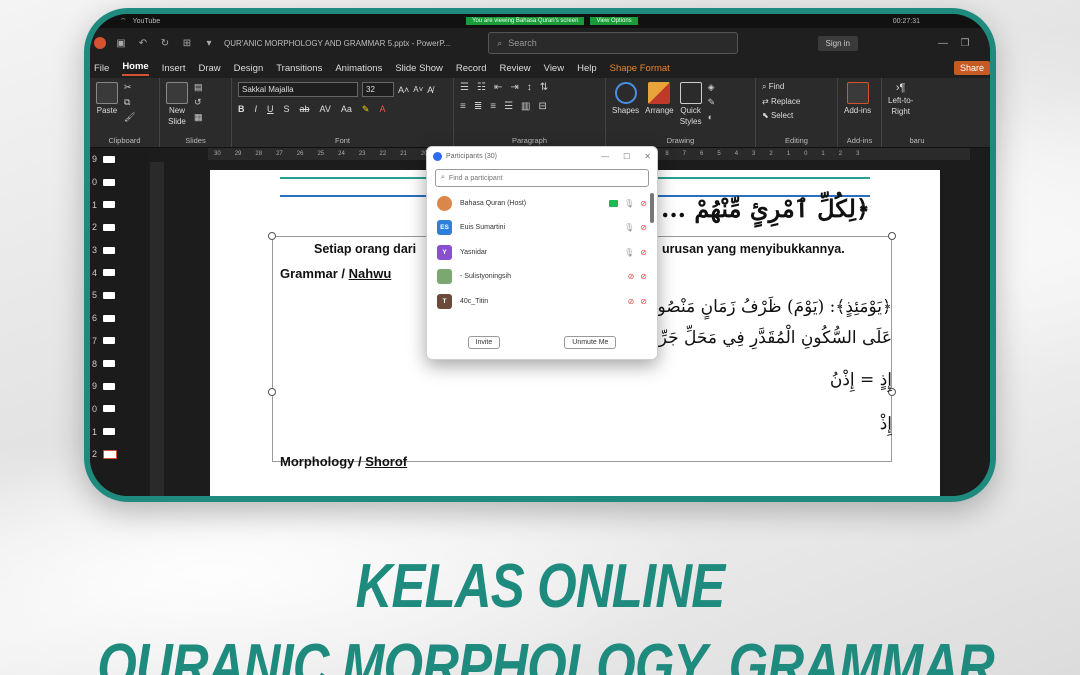 This screenshot has width=1080, height=675. Describe the element at coordinates (325, 109) in the screenshot. I see `char-spacing-icon: AV` at that location.